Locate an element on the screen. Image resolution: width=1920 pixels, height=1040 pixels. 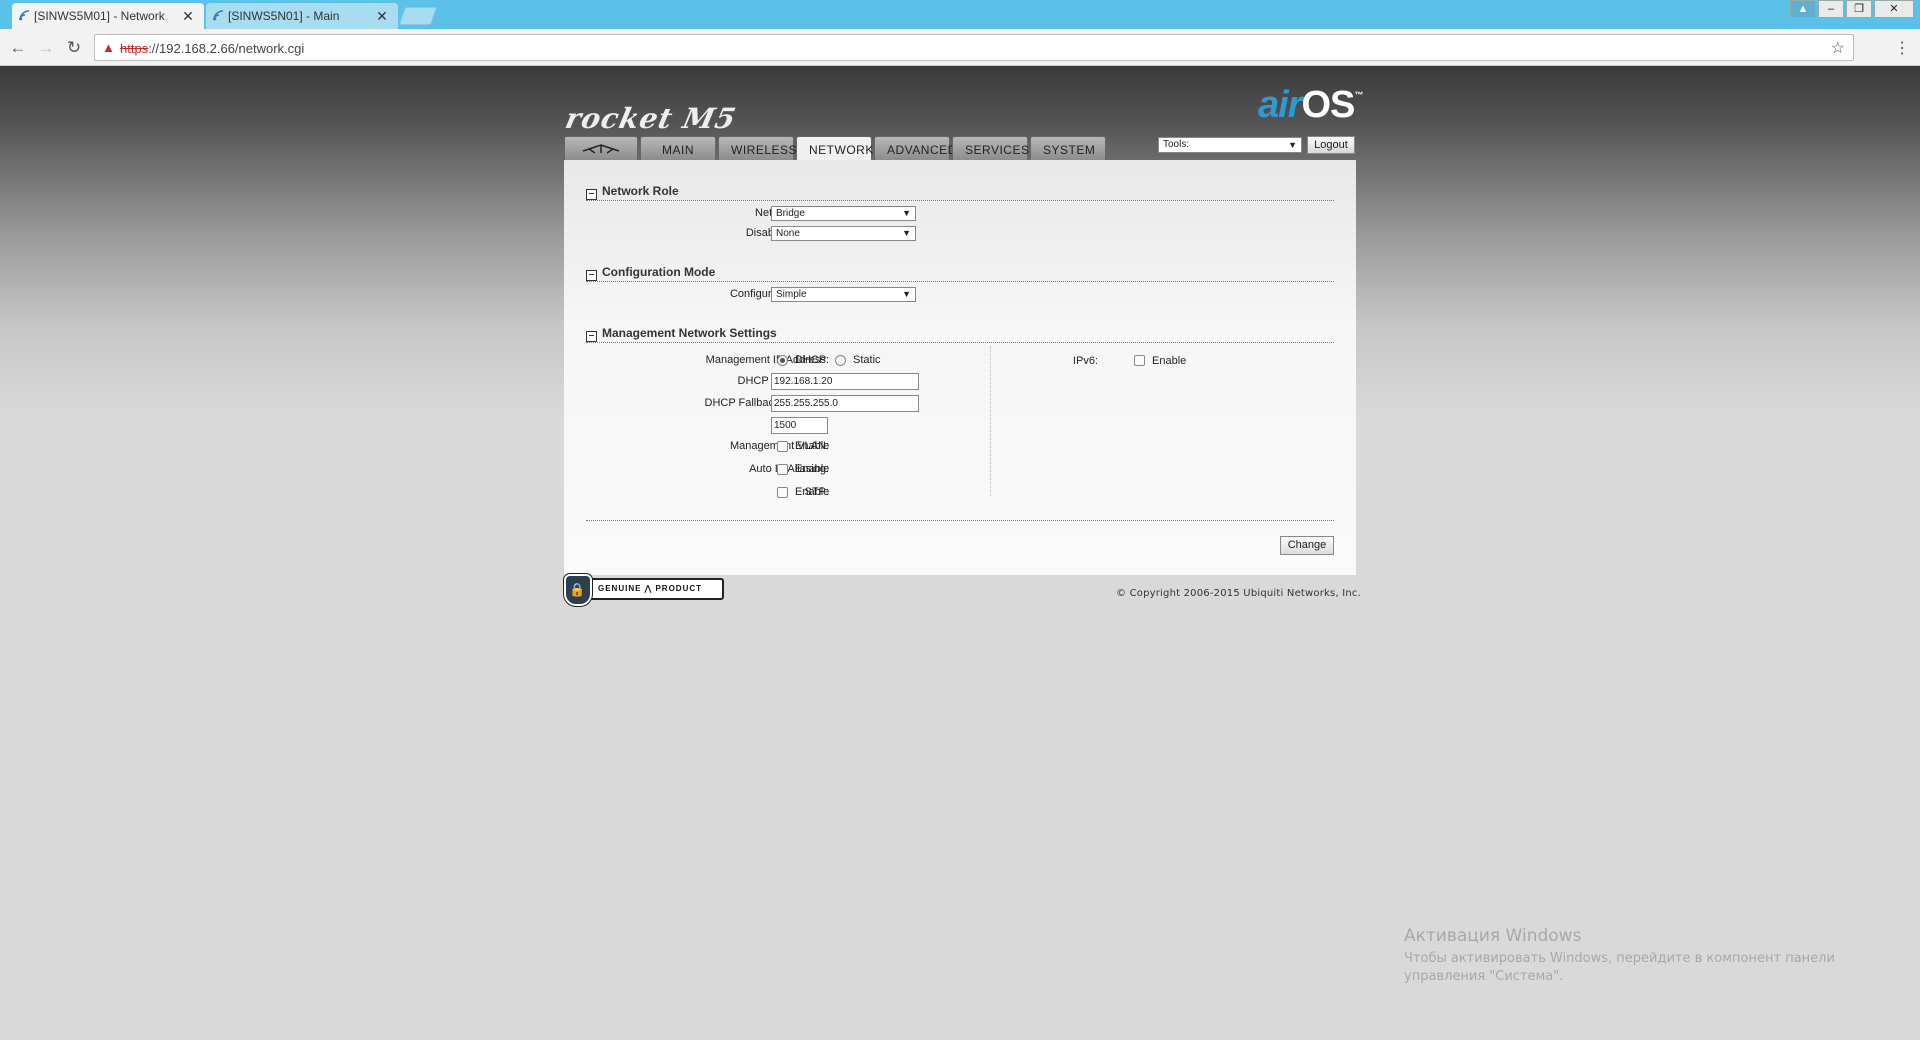
column-divider is located at coordinates (990, 421).